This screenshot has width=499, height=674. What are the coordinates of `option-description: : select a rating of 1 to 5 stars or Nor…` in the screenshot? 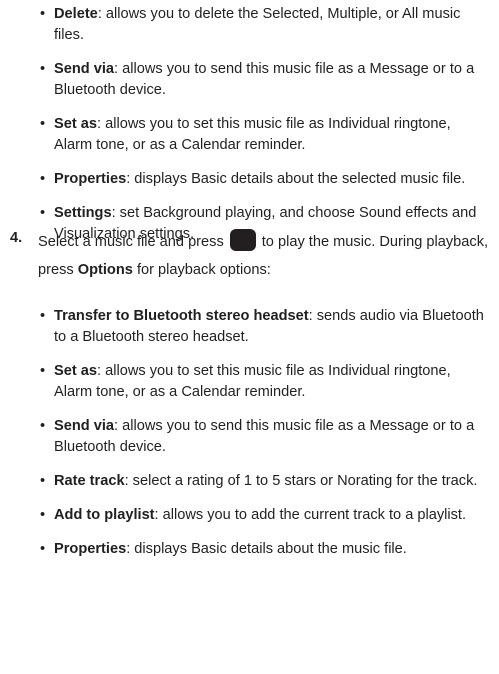 It's located at (301, 481).